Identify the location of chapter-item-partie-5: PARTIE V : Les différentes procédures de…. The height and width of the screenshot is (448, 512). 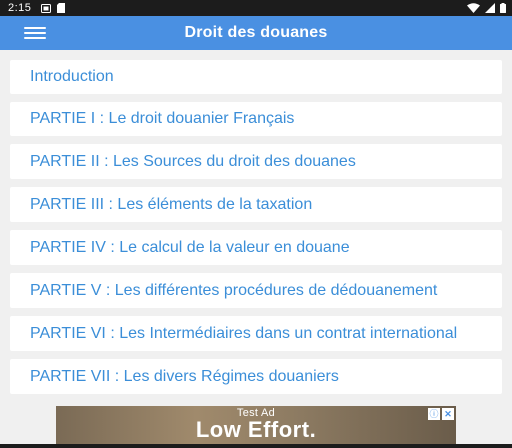
(256, 290).